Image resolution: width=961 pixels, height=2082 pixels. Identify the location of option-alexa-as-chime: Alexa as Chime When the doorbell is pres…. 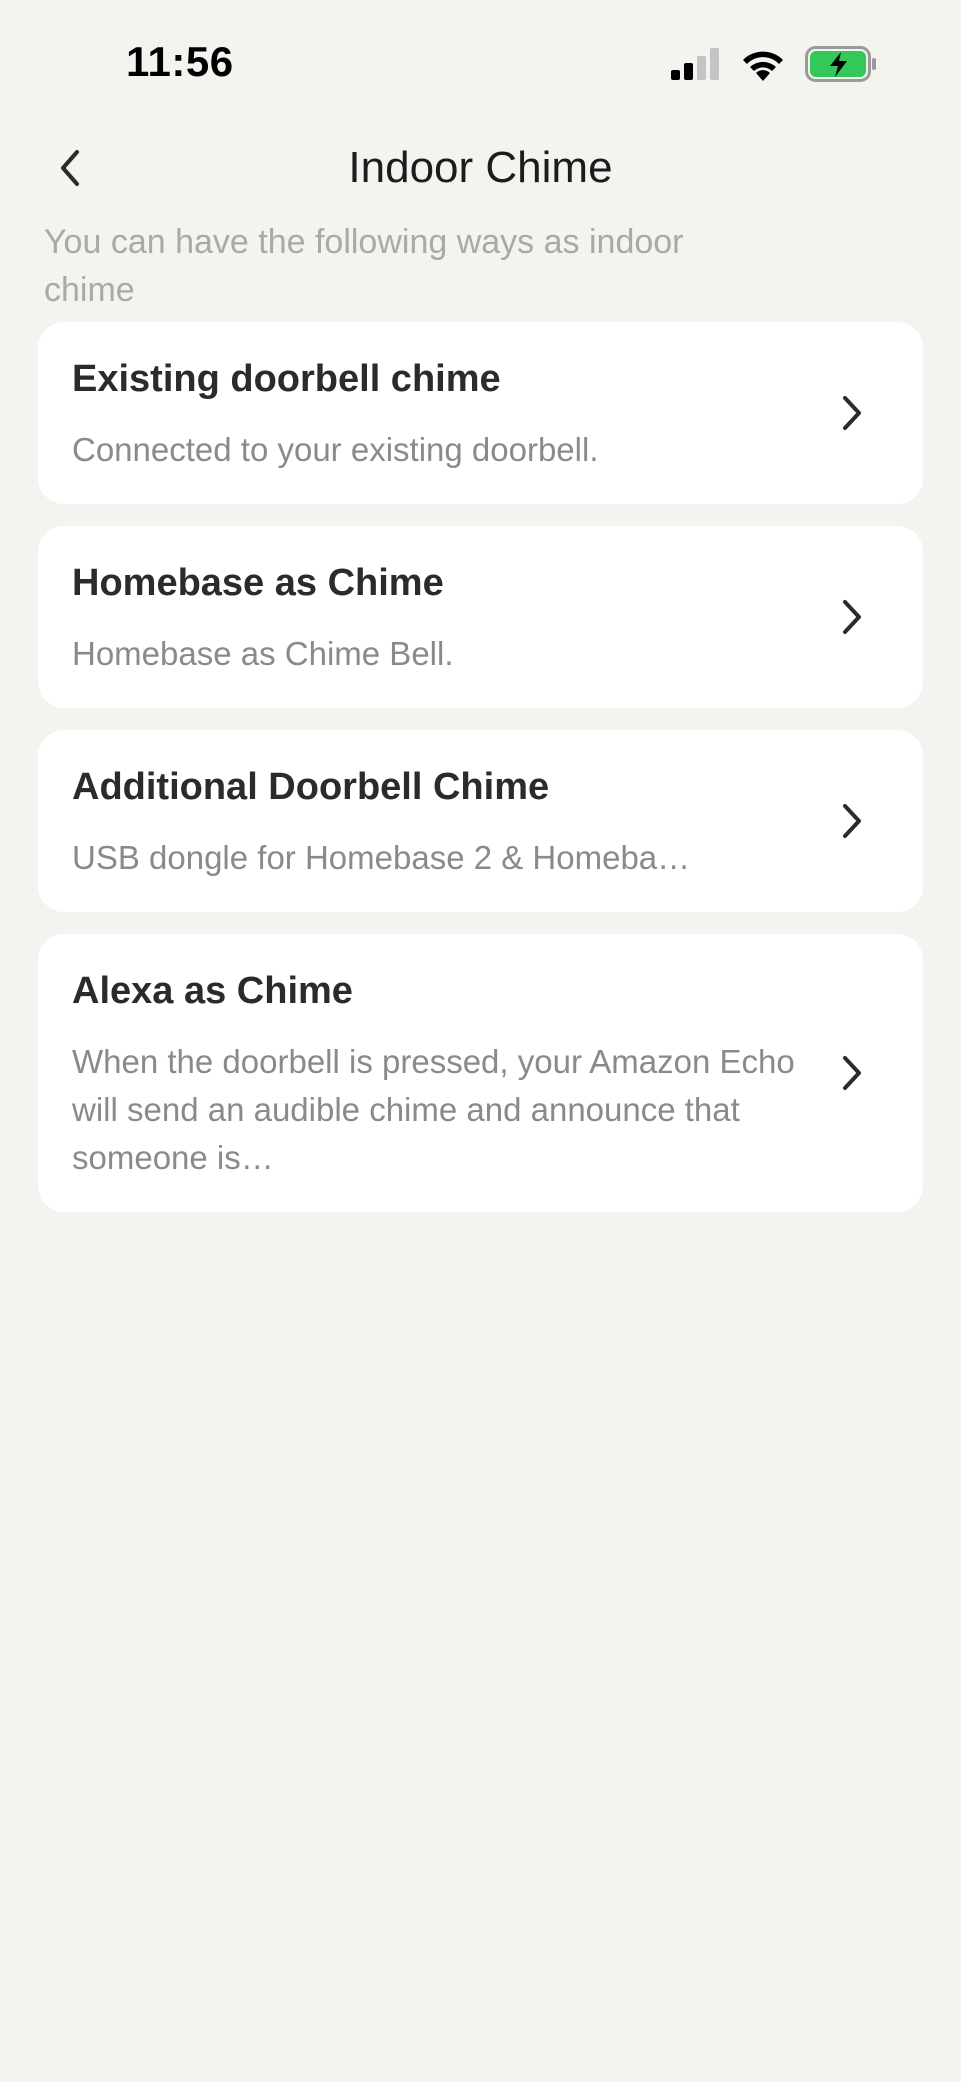
(480, 1073).